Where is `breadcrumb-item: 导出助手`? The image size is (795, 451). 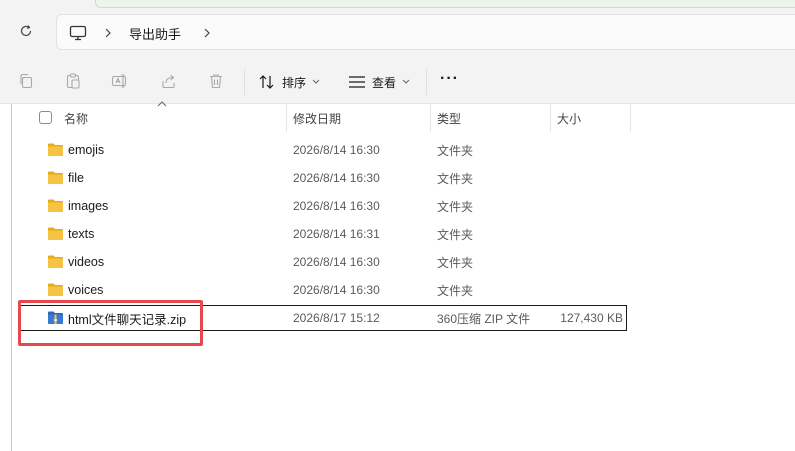
breadcrumb-item: 导出助手 is located at coordinates (155, 33).